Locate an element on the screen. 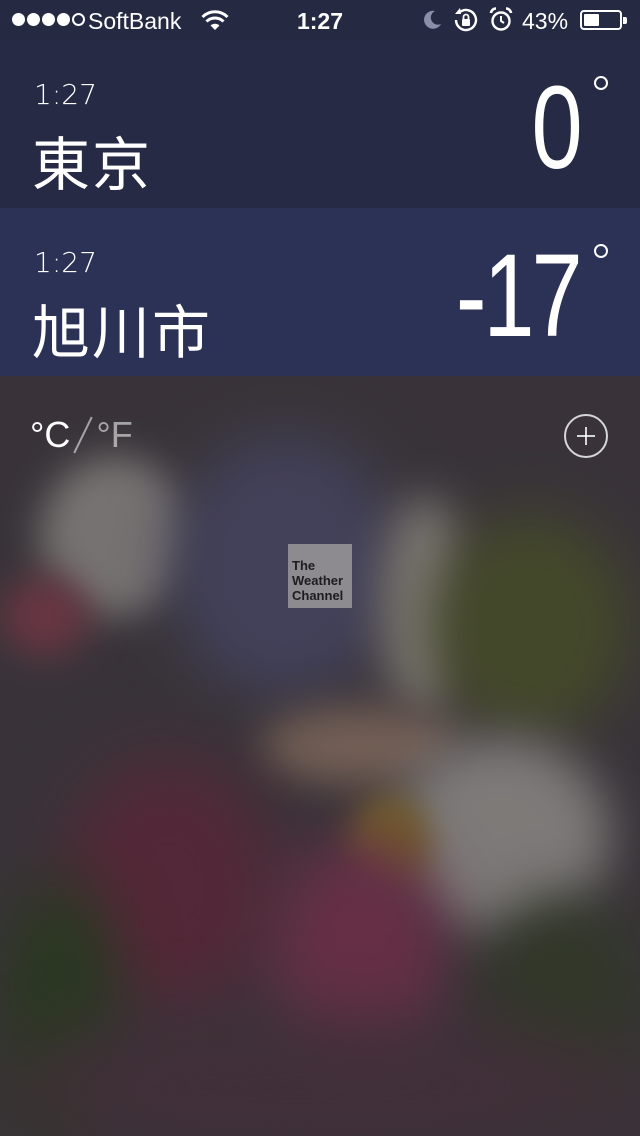  unit-divider is located at coordinates (83, 435).